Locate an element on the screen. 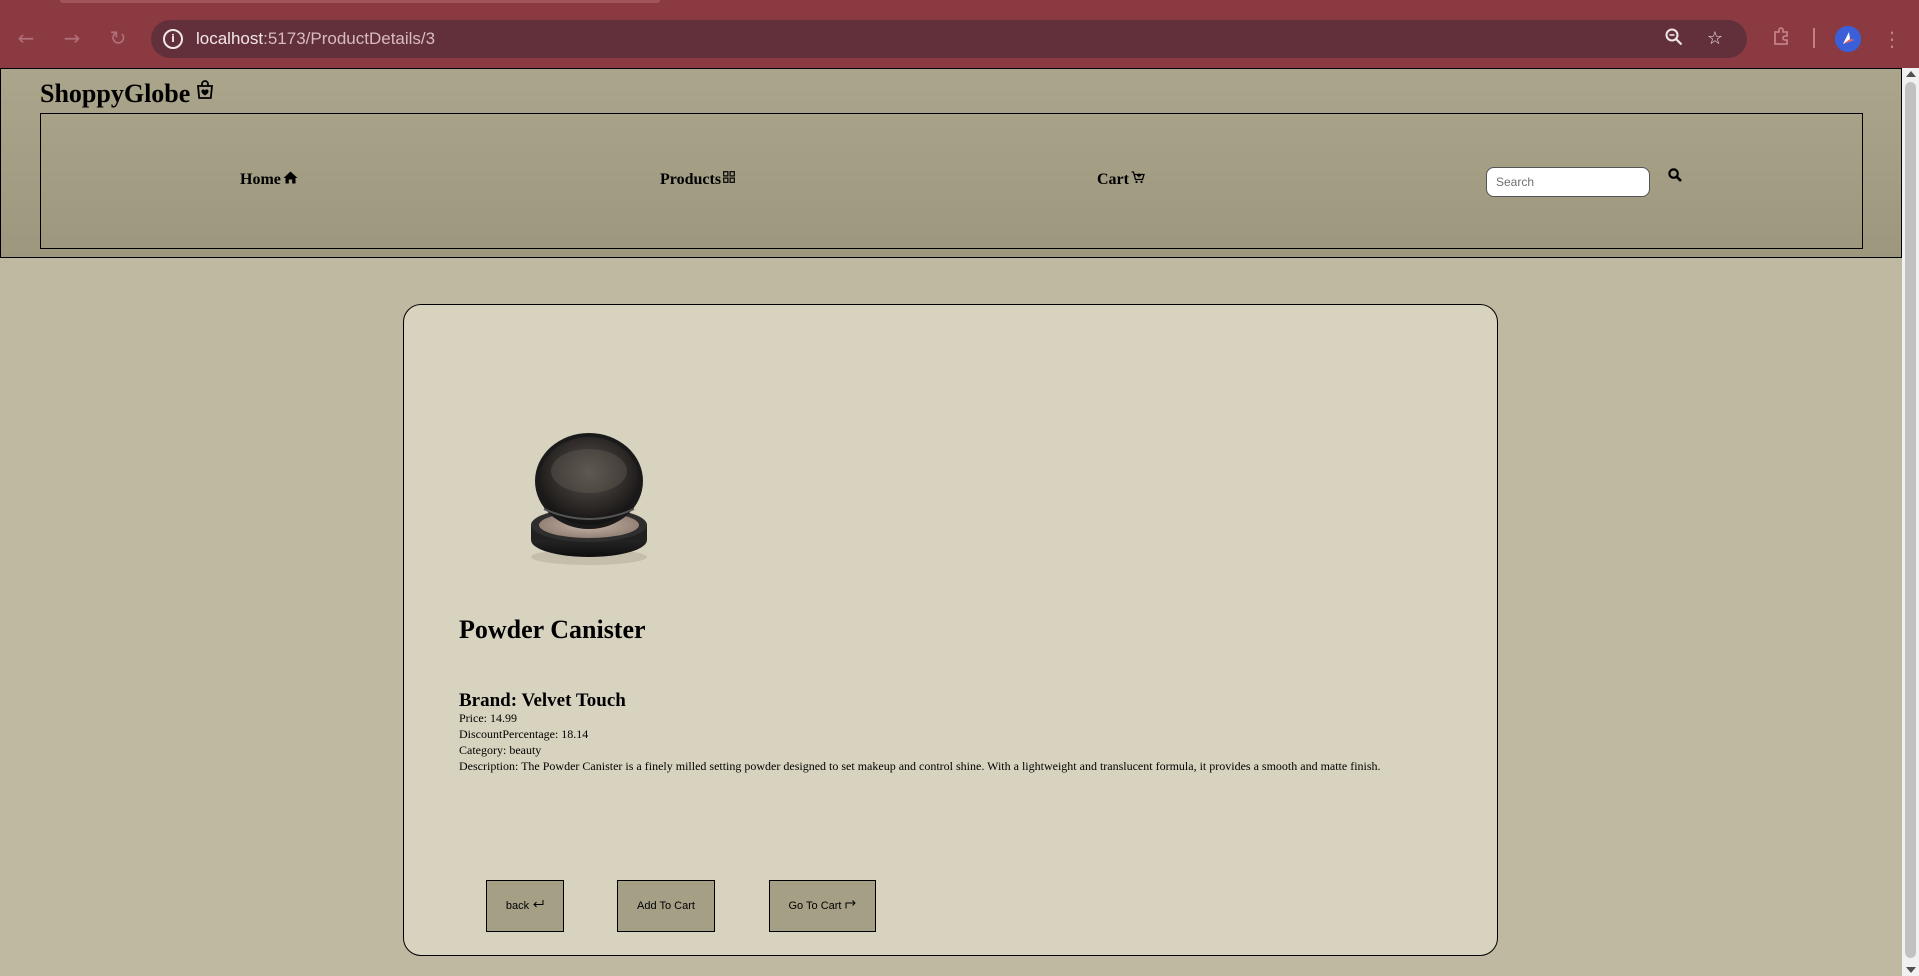 The width and height of the screenshot is (1919, 976). search-icon is located at coordinates (1675, 175).